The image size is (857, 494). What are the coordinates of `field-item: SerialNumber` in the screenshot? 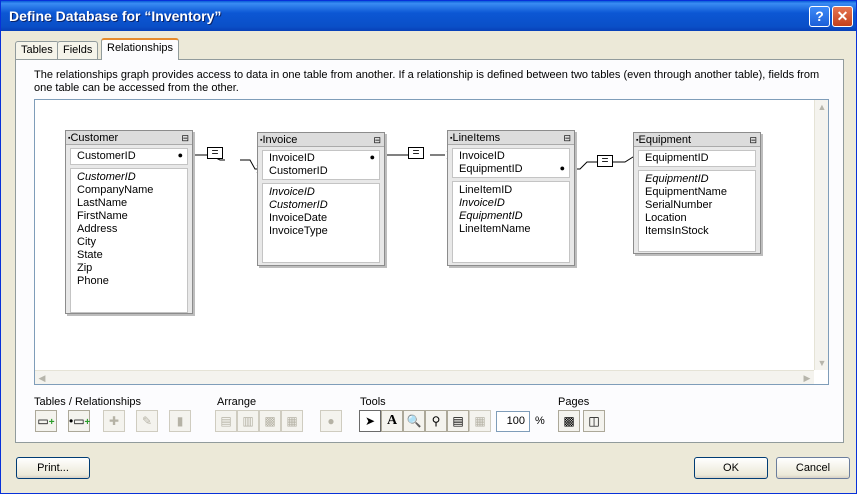 It's located at (679, 205).